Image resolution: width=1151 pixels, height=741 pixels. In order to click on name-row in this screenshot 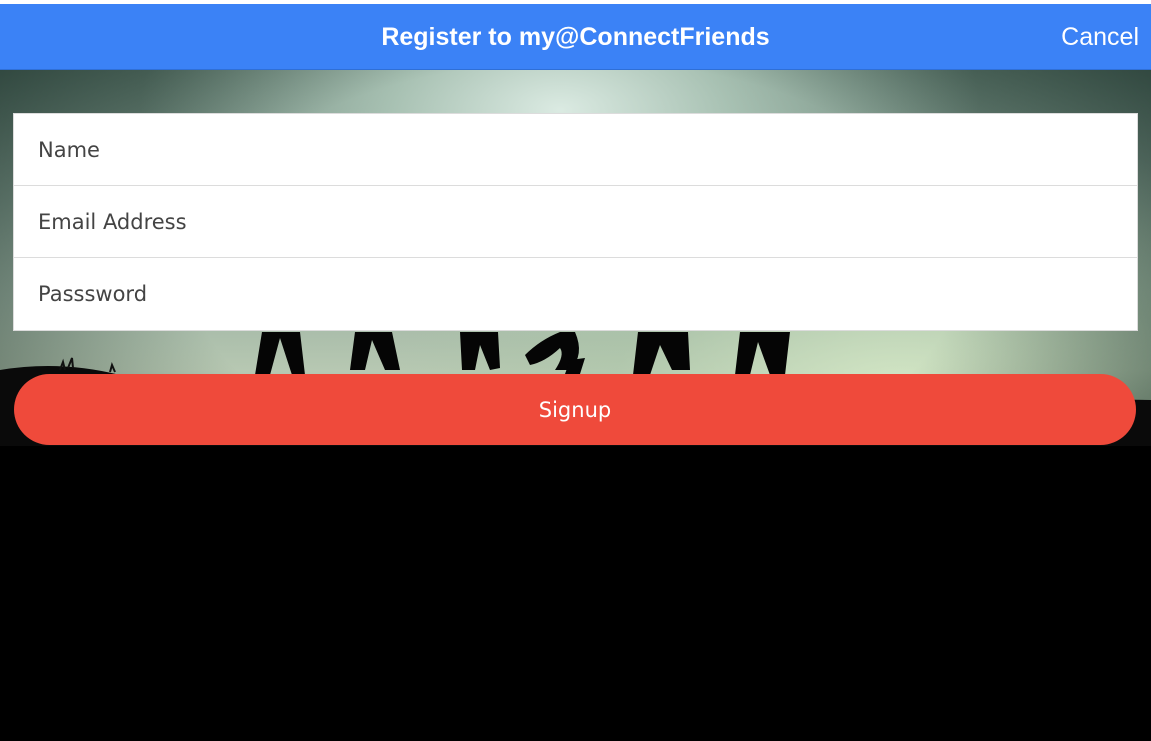, I will do `click(575, 150)`.